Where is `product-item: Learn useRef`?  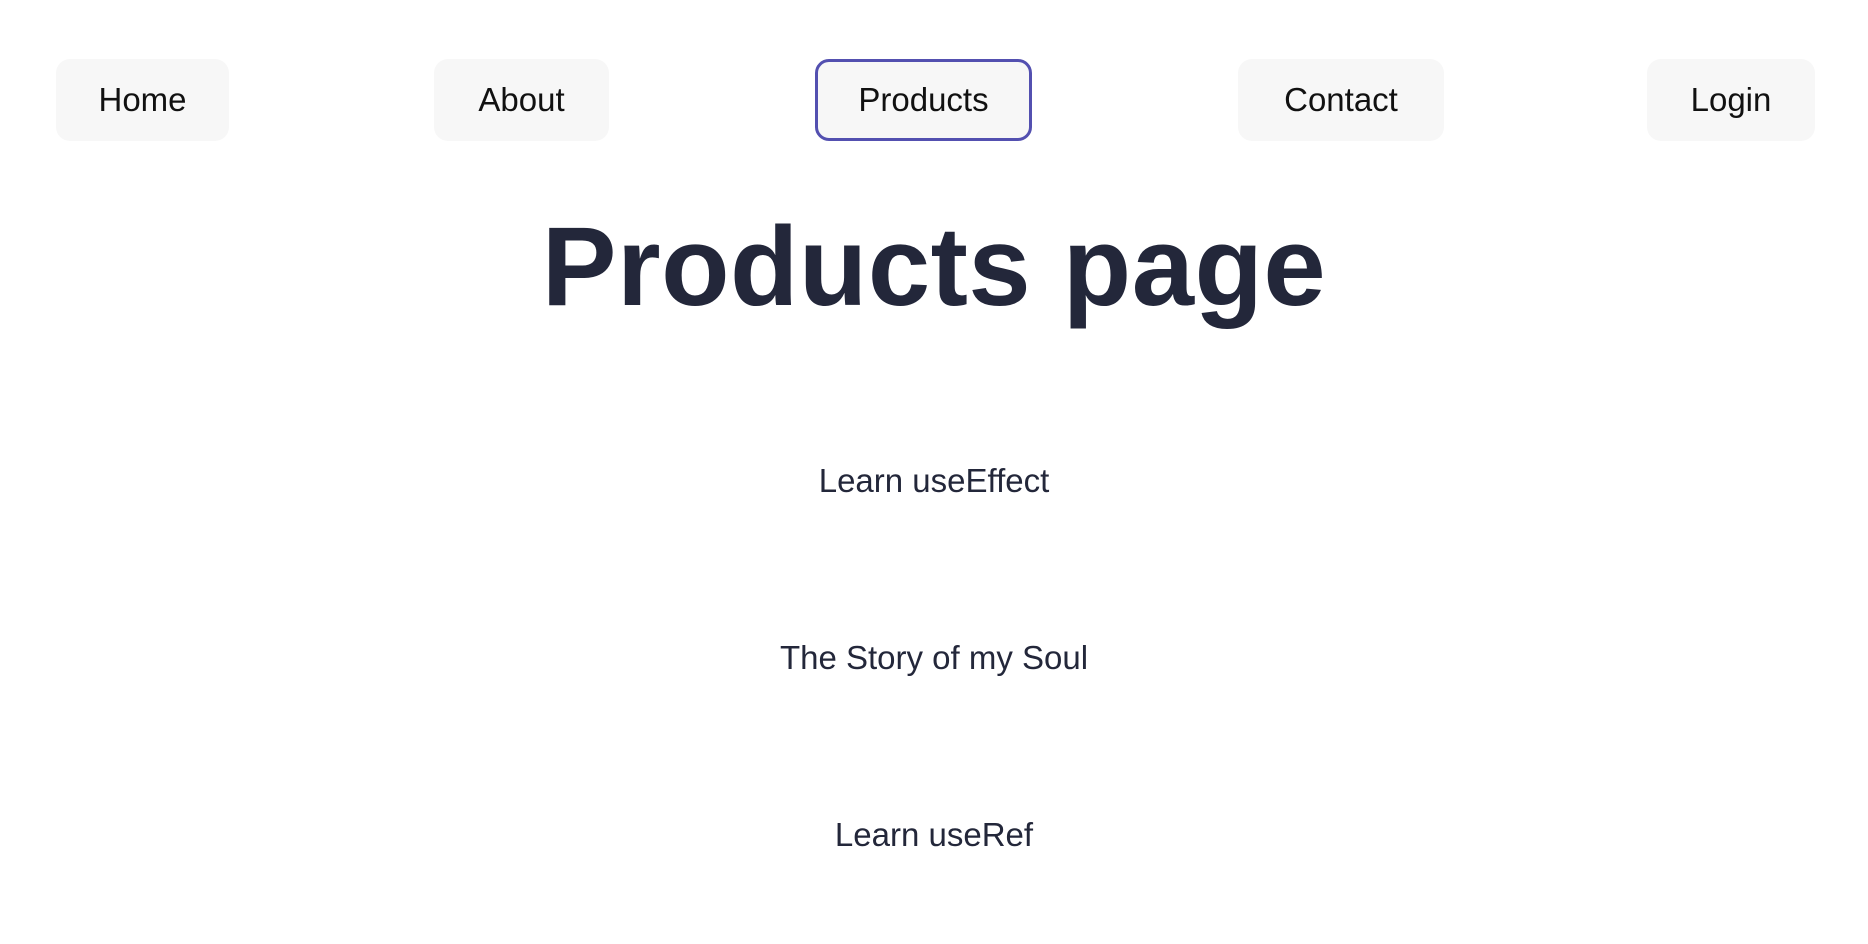 product-item: Learn useRef is located at coordinates (934, 834).